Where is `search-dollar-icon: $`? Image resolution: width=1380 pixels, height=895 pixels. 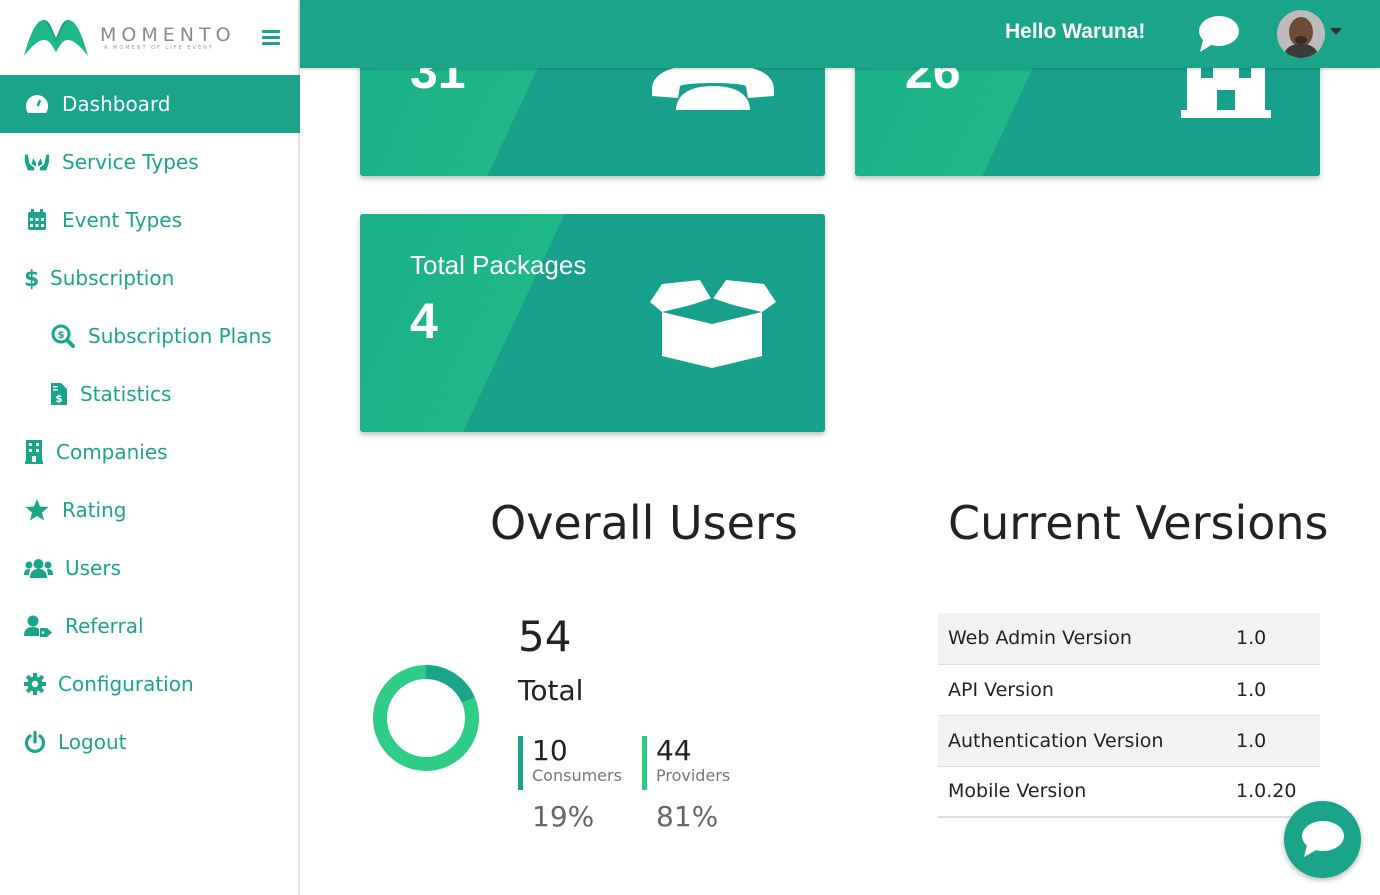
search-dollar-icon: $ is located at coordinates (63, 336).